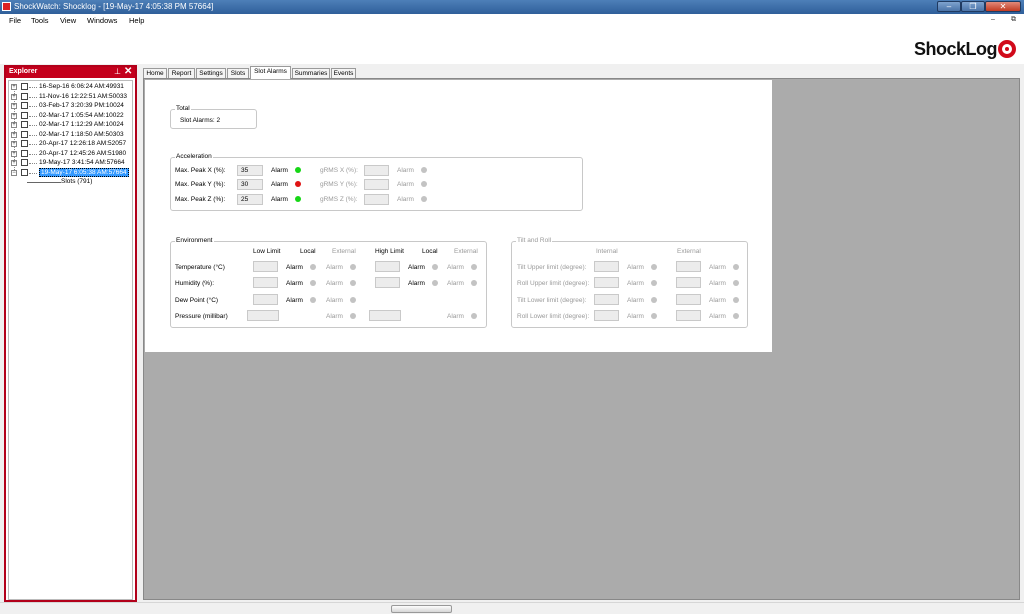 This screenshot has width=1024, height=614. I want to click on tilt-lower-internal-input, so click(606, 299).